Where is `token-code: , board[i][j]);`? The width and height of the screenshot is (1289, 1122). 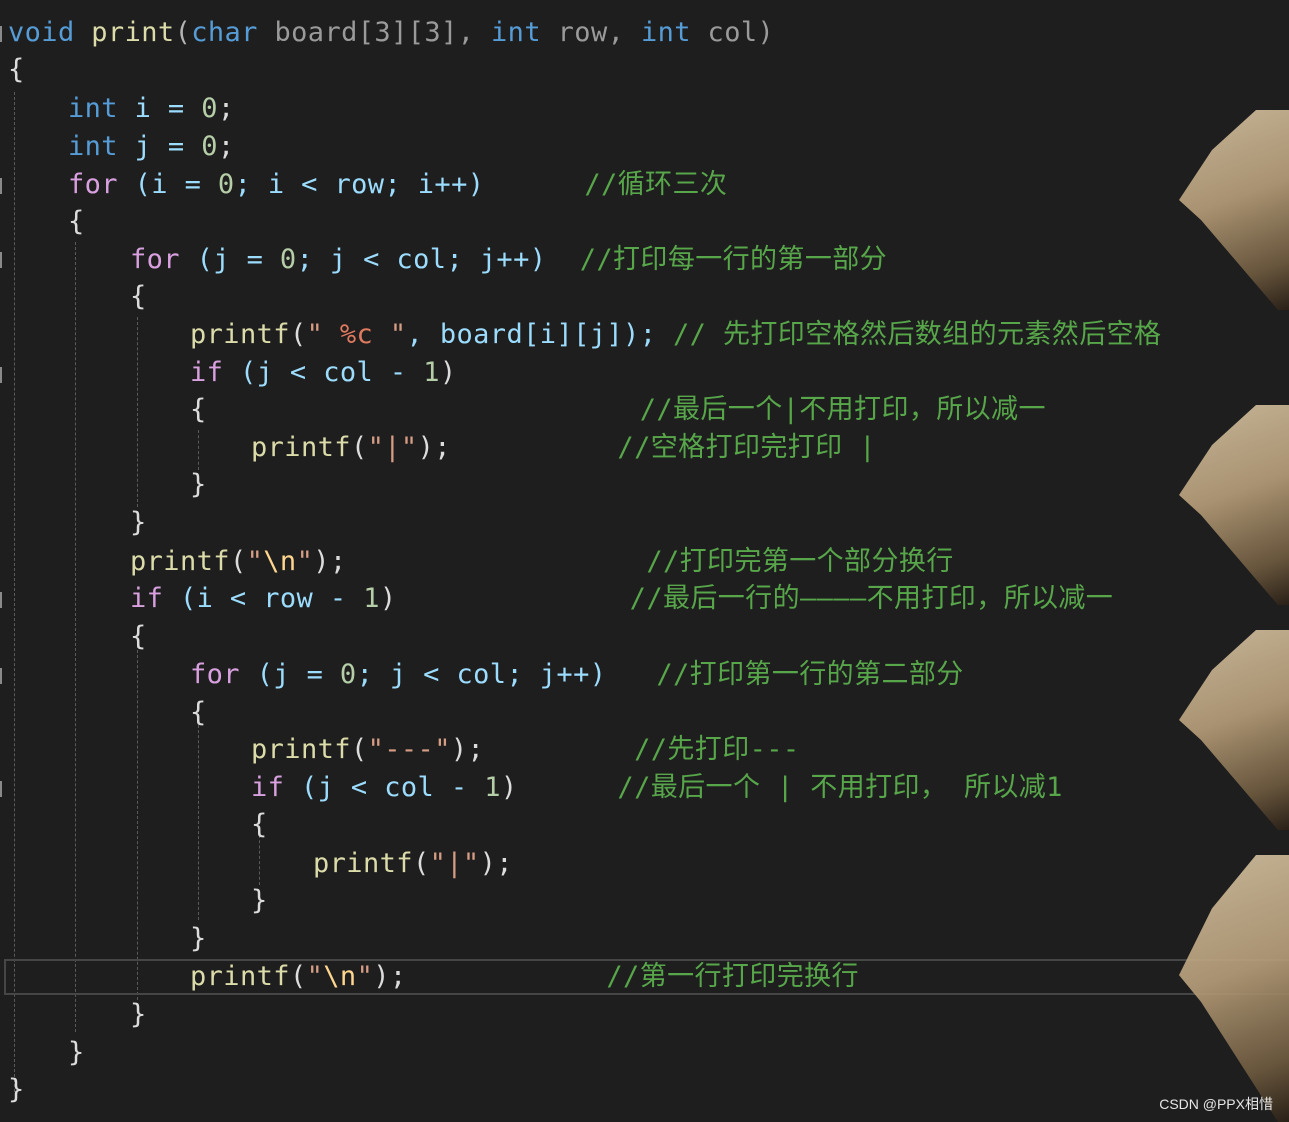 token-code: , board[i][j]); is located at coordinates (540, 334).